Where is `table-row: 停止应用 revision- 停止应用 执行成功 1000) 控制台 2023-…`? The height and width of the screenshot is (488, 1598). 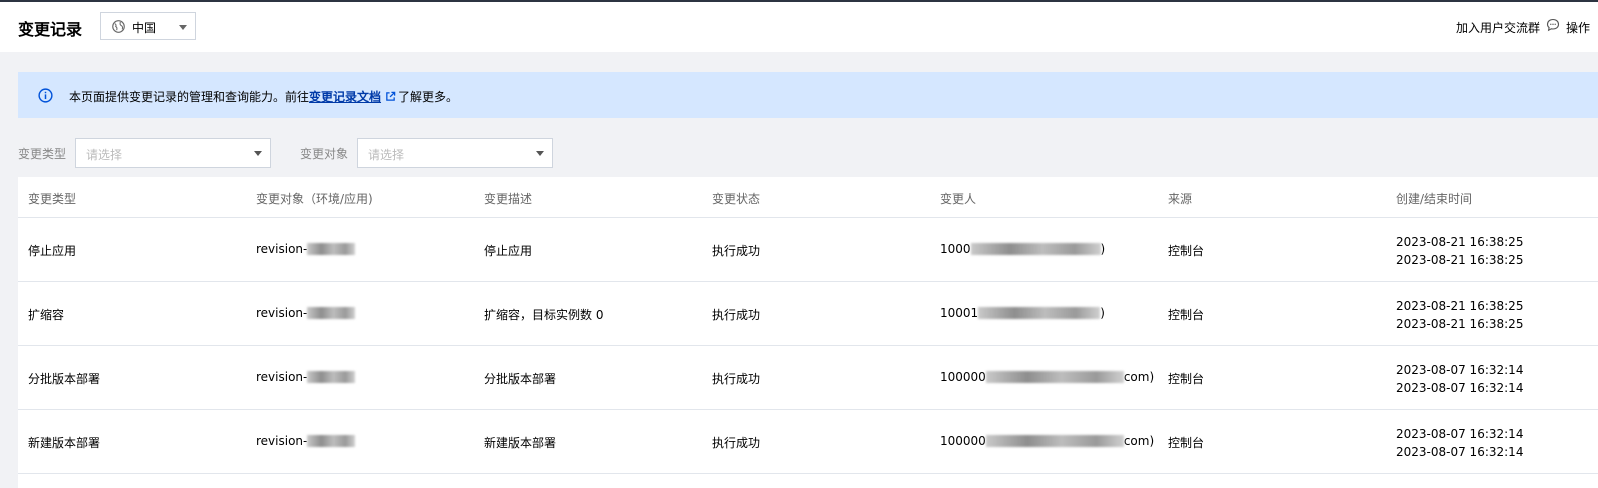
table-row: 停止应用 revision- 停止应用 执行成功 1000) 控制台 2023-… is located at coordinates (808, 249).